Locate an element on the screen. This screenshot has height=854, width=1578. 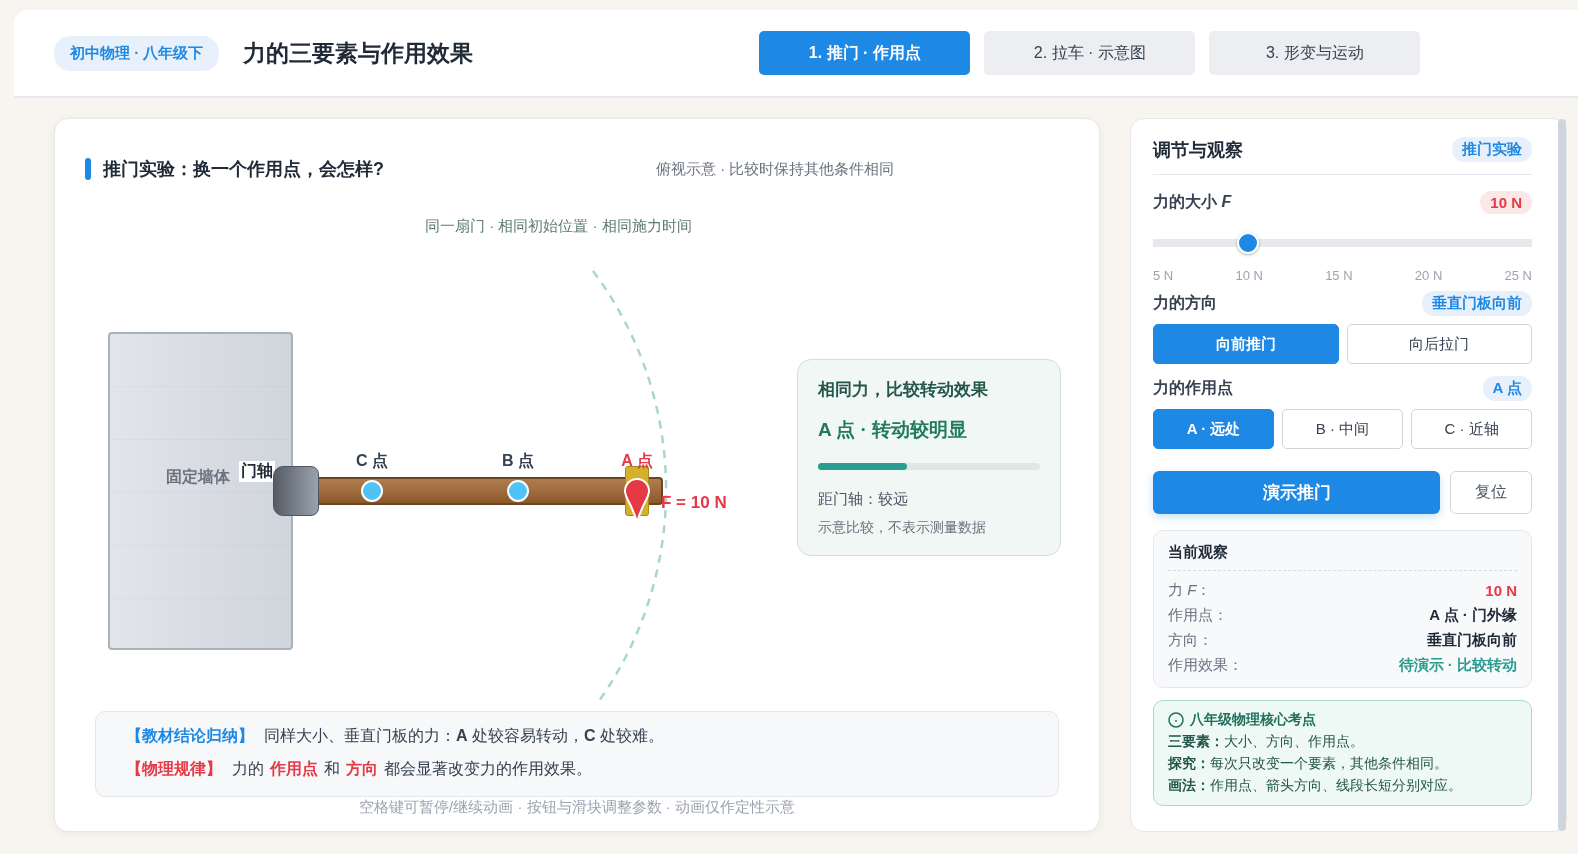
point-label: B 点 is located at coordinates (518, 461).